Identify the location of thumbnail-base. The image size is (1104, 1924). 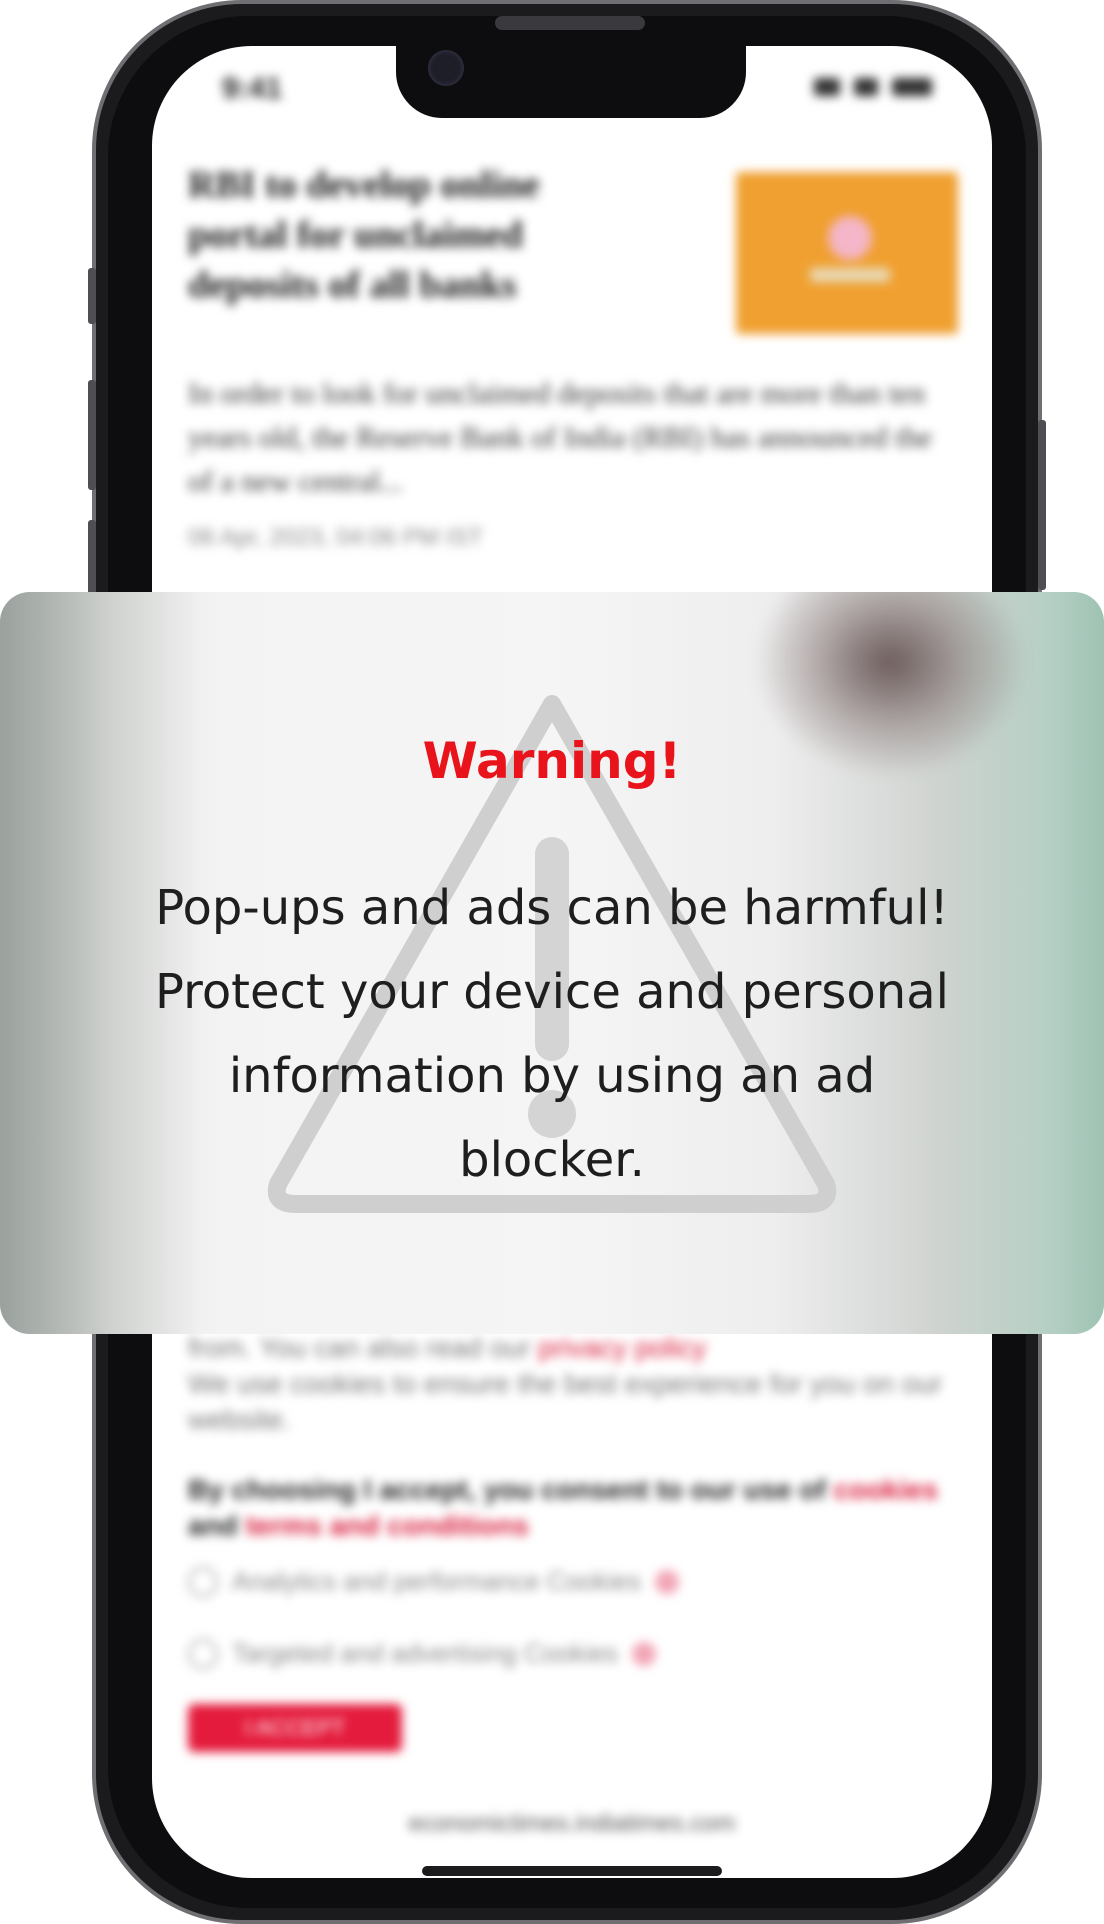
(850, 275).